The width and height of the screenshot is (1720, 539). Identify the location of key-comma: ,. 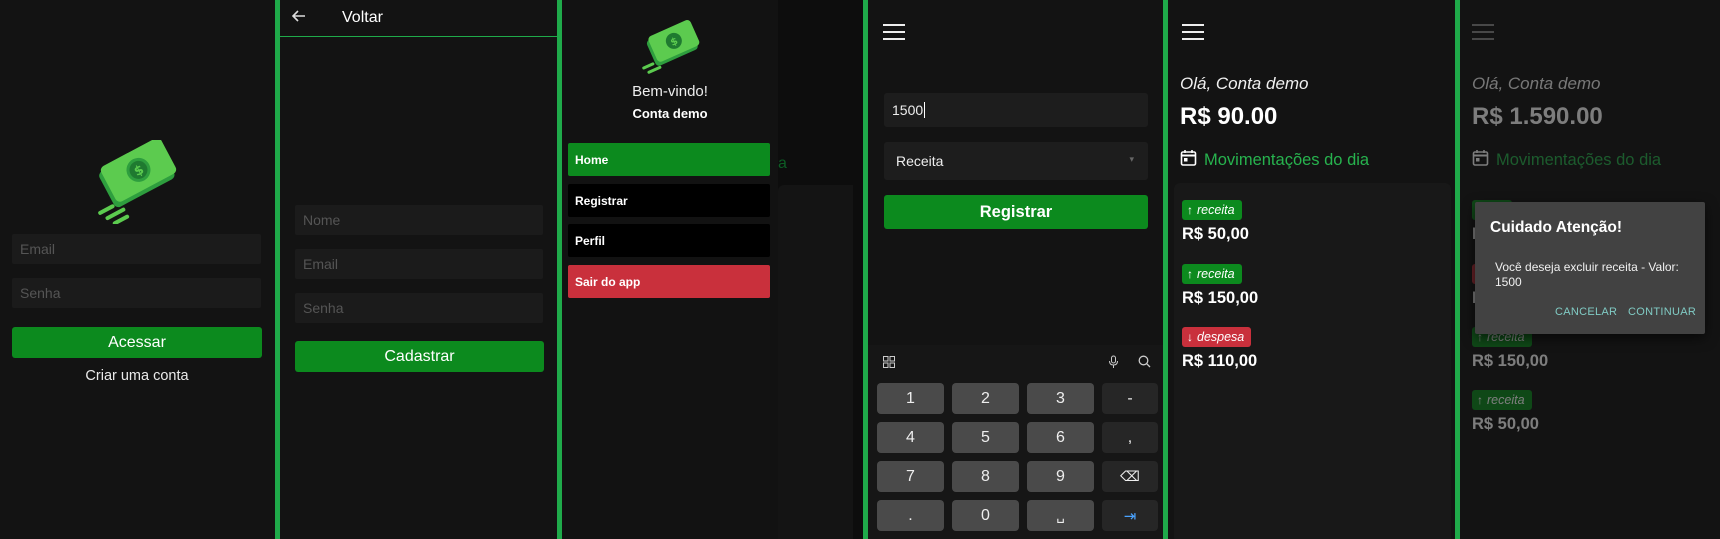
(1130, 437).